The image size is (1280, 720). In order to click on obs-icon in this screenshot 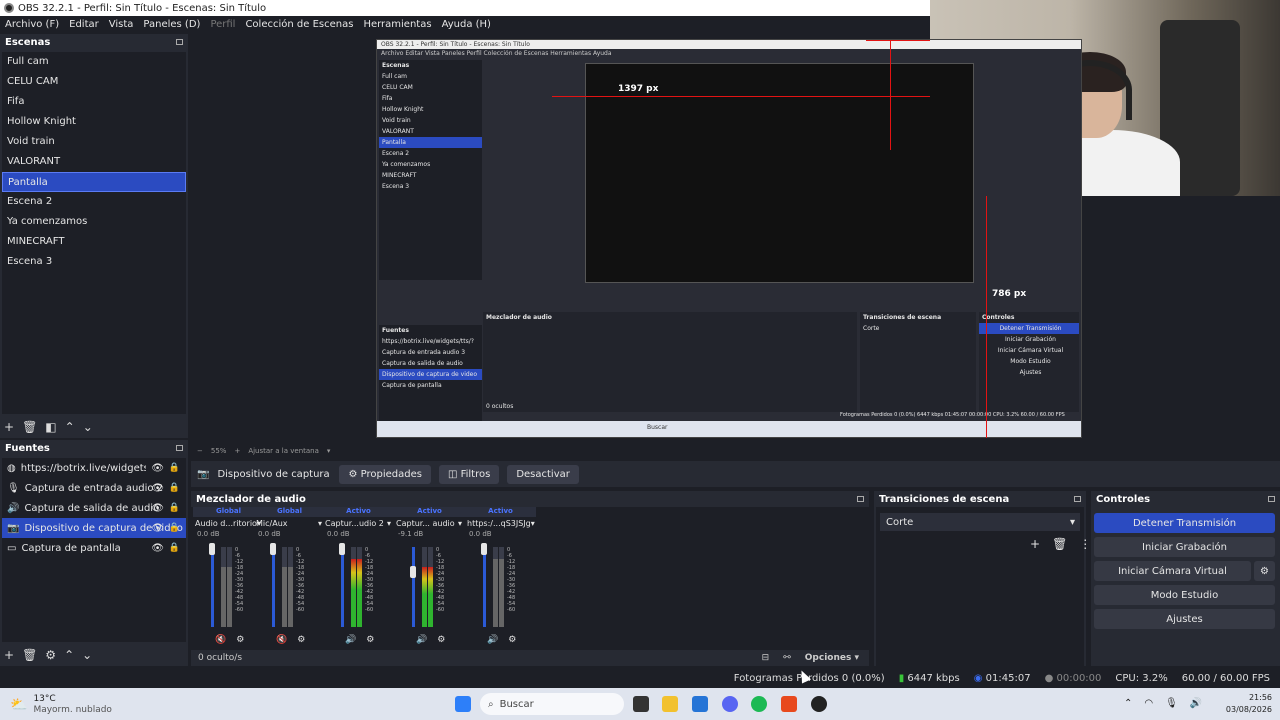, I will do `click(819, 704)`.